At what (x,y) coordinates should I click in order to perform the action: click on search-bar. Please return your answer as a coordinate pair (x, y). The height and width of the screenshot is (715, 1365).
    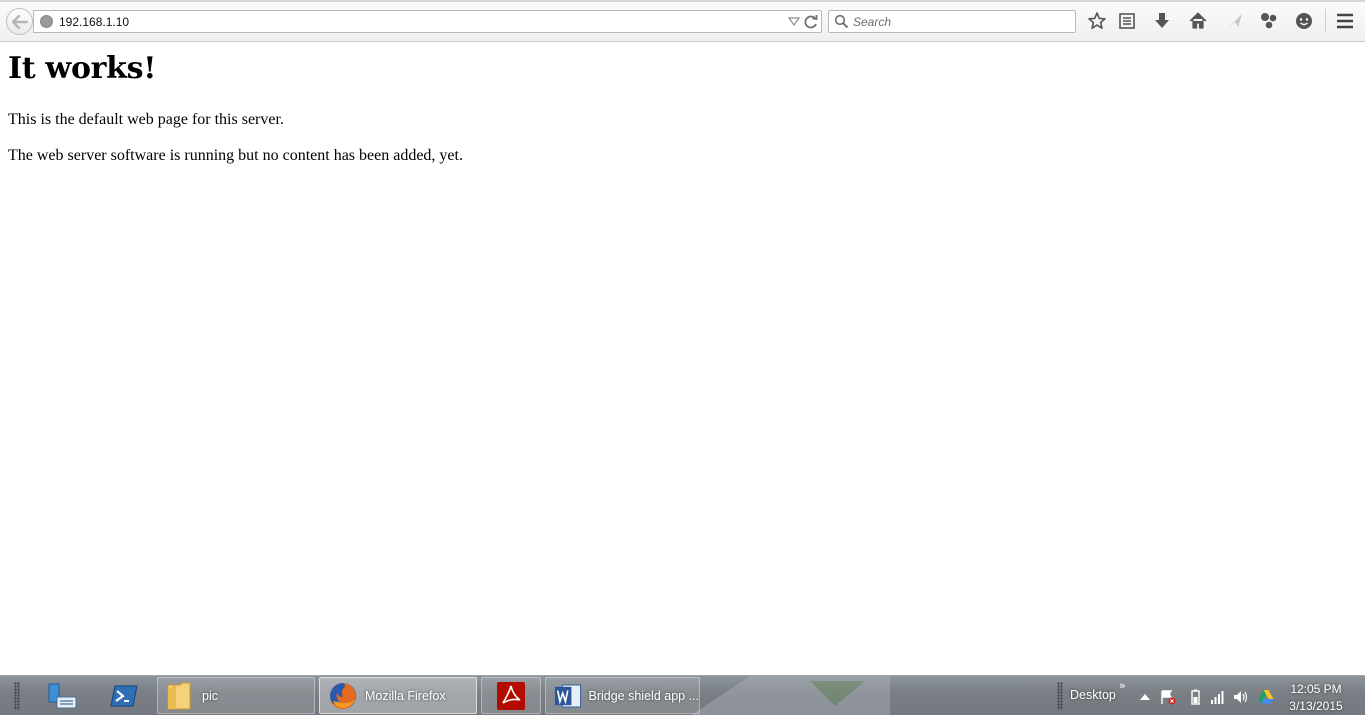
    Looking at the image, I should click on (952, 21).